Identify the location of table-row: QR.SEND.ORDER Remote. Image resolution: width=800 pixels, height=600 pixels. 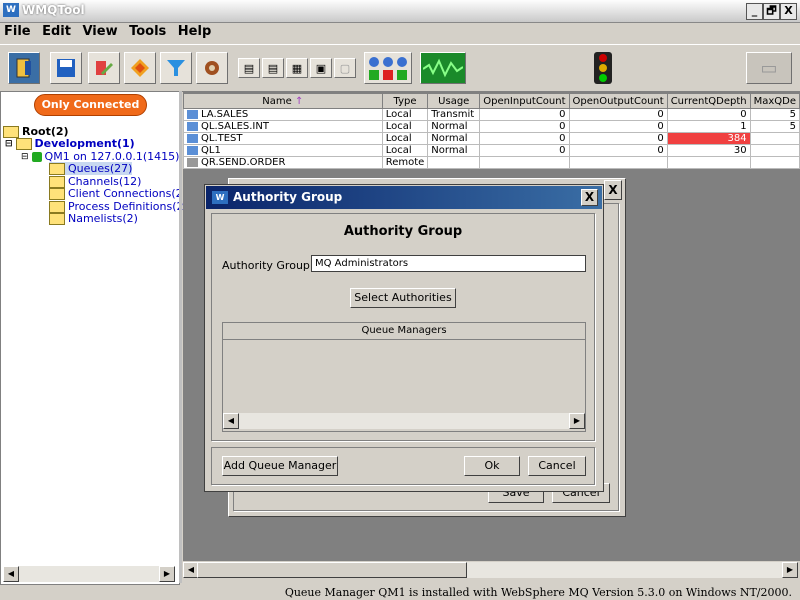
(491, 162).